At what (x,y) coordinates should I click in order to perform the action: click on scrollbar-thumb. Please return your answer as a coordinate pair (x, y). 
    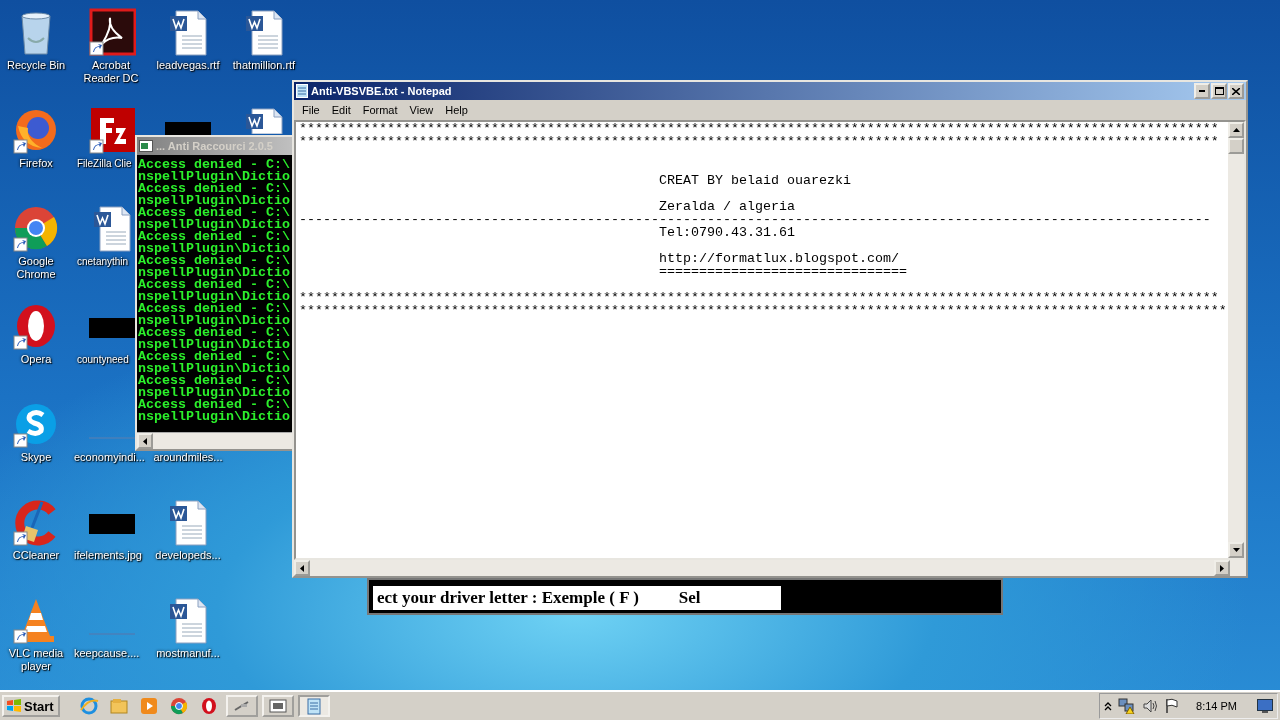
    Looking at the image, I should click on (1236, 146).